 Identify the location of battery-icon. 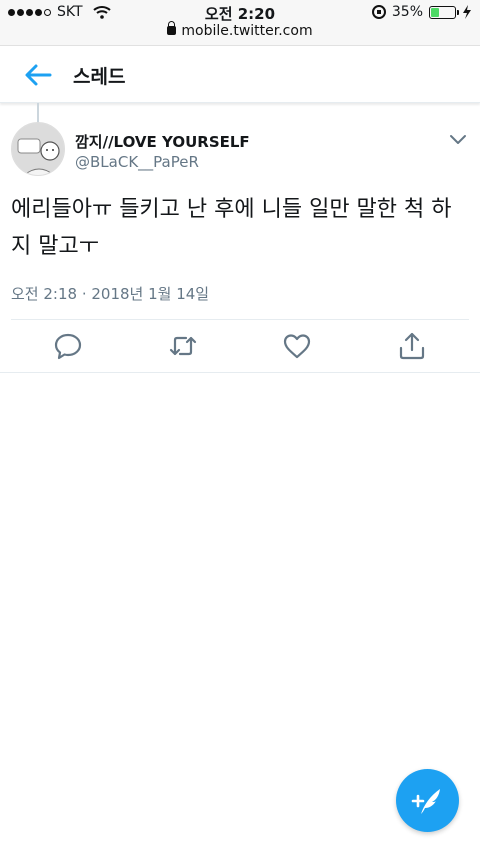
(444, 12).